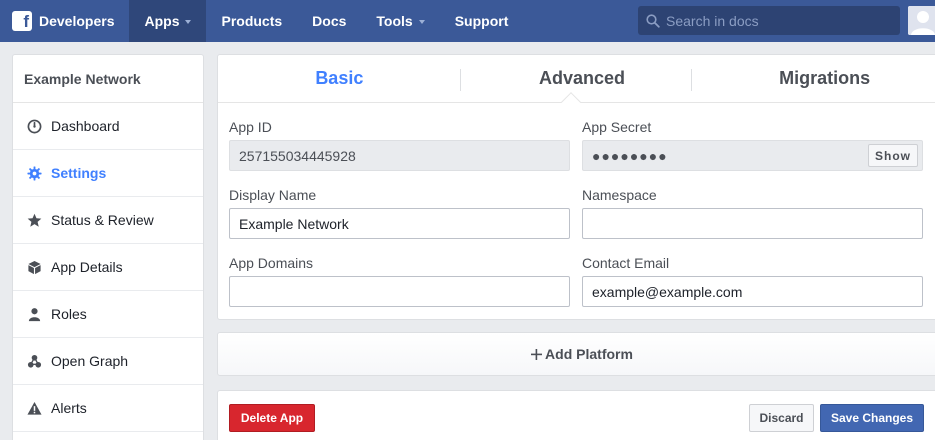  I want to click on form-actions-bar: Delete App Discard Save Changes, so click(576, 415).